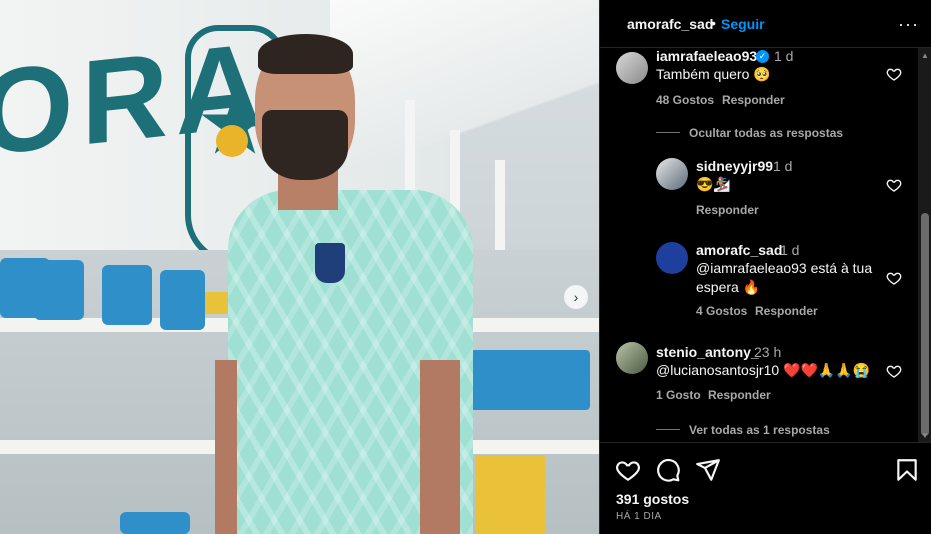 Image resolution: width=931 pixels, height=534 pixels. I want to click on comment-time: 23 h, so click(768, 352).